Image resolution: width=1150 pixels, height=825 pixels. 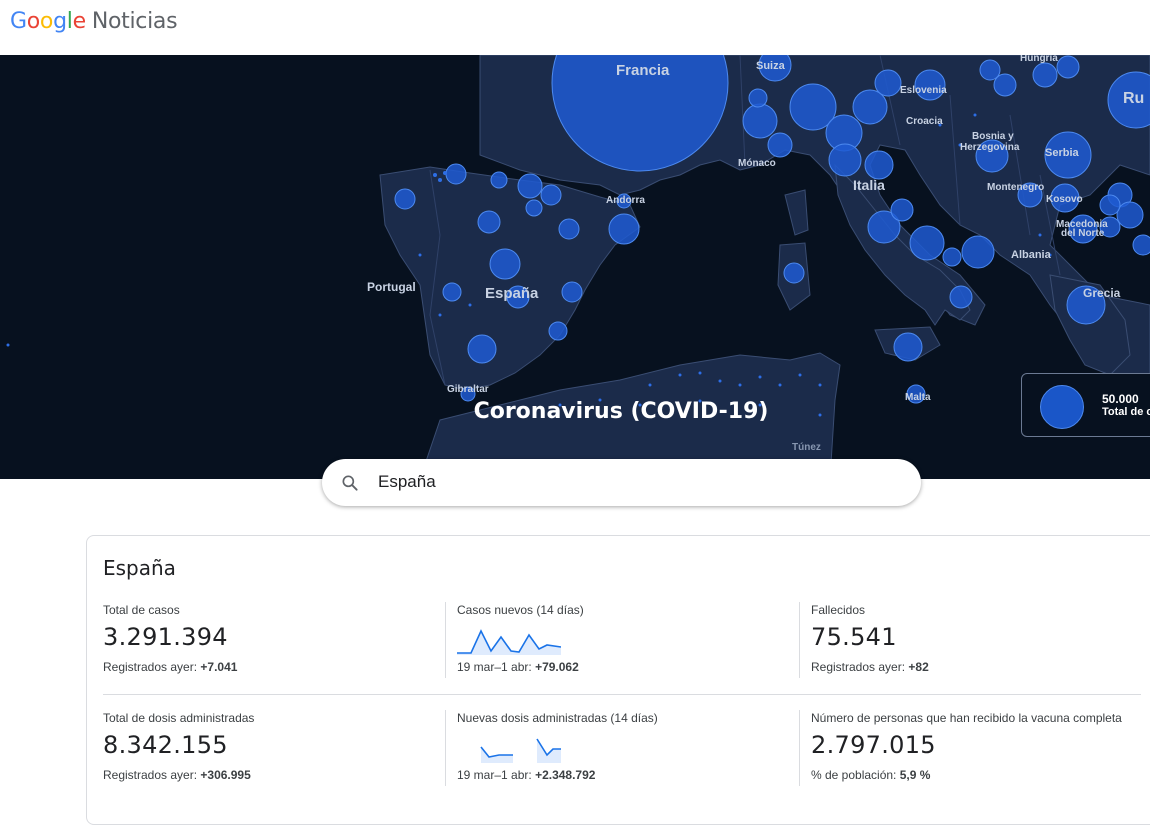 What do you see at coordinates (141, 610) in the screenshot?
I see `stat-label: Total de casos` at bounding box center [141, 610].